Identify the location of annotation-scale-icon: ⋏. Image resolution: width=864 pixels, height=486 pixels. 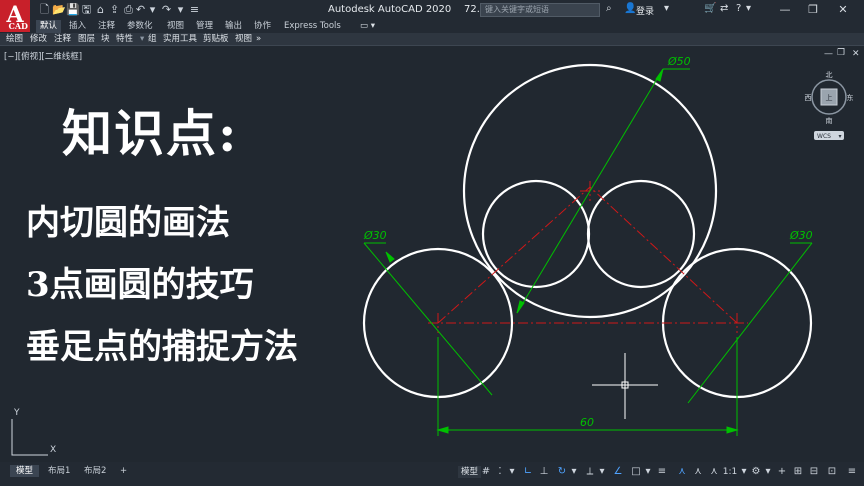
(714, 472).